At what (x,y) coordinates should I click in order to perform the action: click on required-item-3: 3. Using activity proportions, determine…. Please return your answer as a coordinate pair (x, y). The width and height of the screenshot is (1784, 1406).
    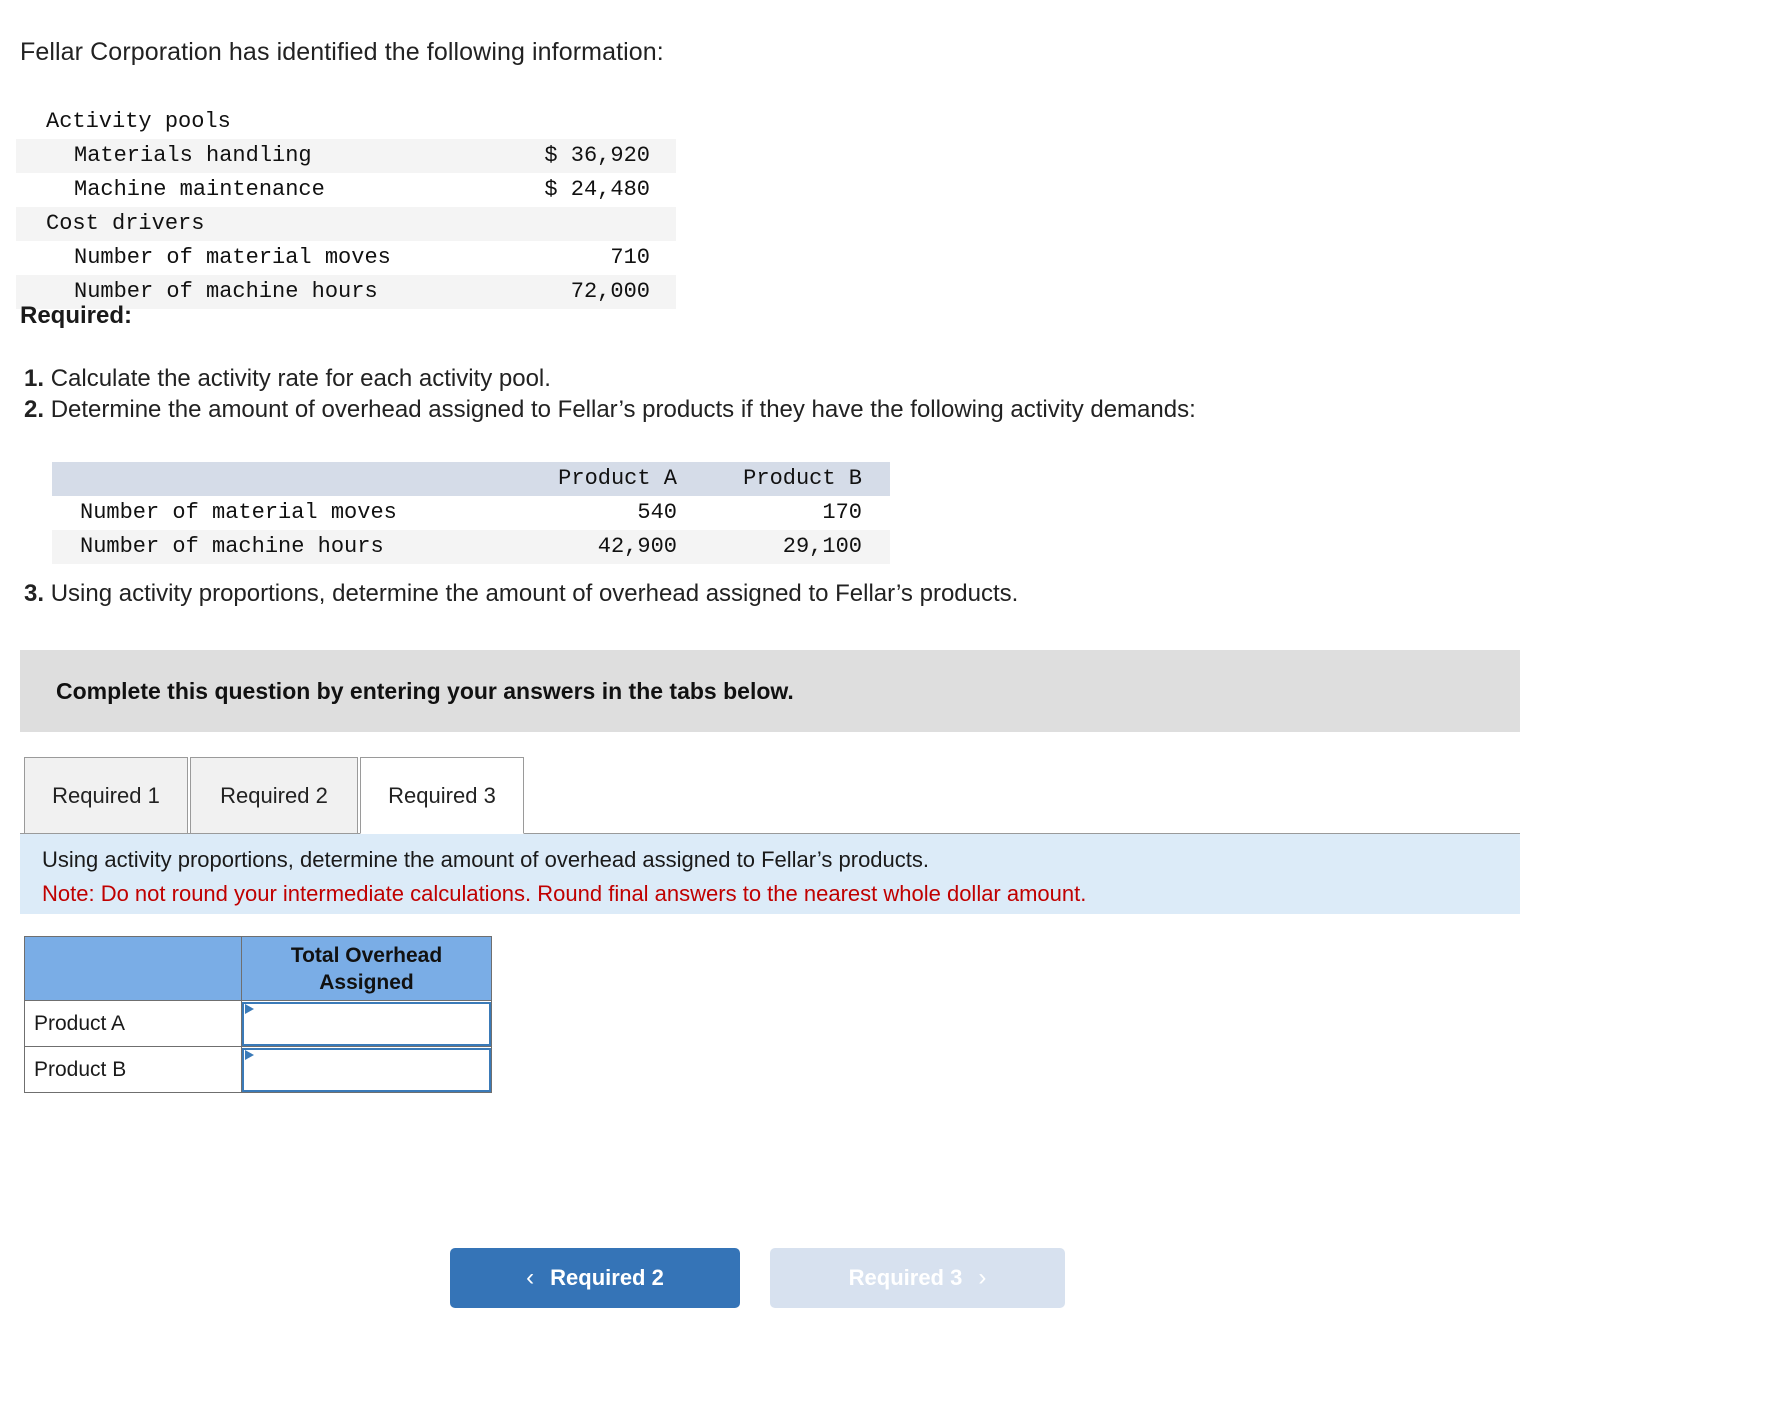
    Looking at the image, I should click on (521, 594).